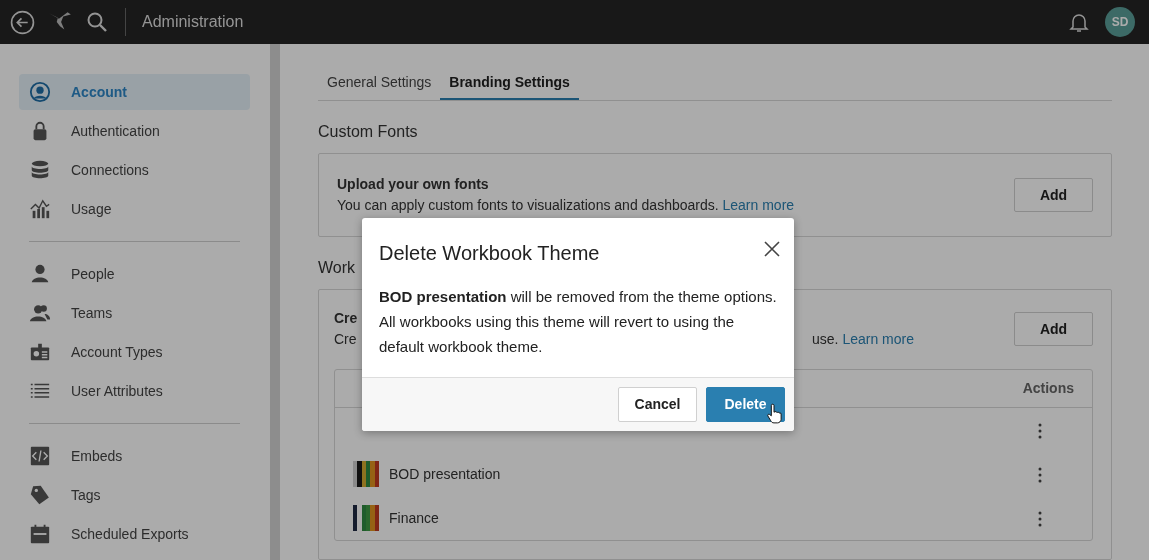 The height and width of the screenshot is (560, 1149). What do you see at coordinates (134, 495) in the screenshot?
I see `sidebar-item: Tags` at bounding box center [134, 495].